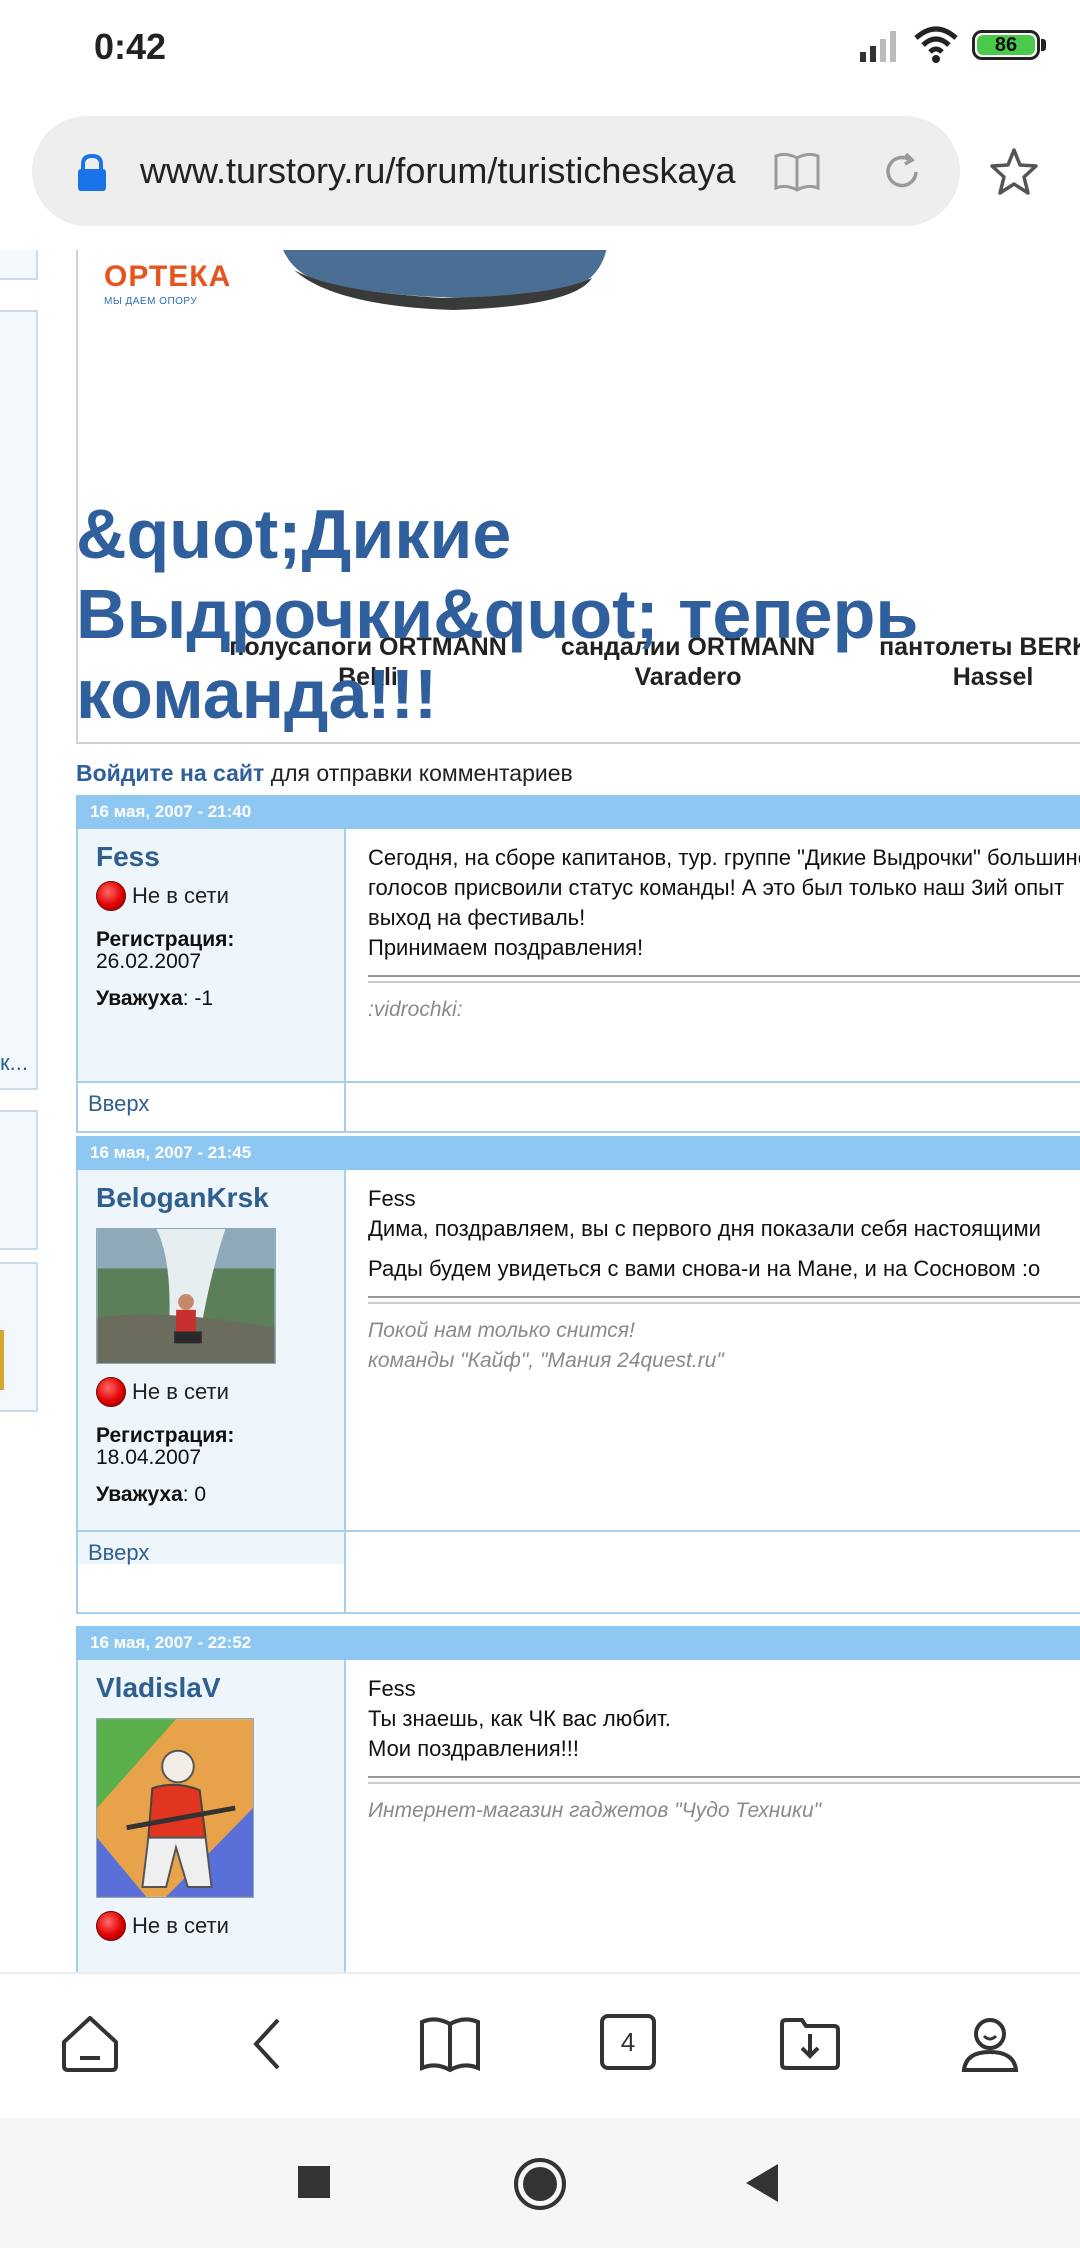 The height and width of the screenshot is (2248, 1080). I want to click on battery-tip, so click(1043, 45).